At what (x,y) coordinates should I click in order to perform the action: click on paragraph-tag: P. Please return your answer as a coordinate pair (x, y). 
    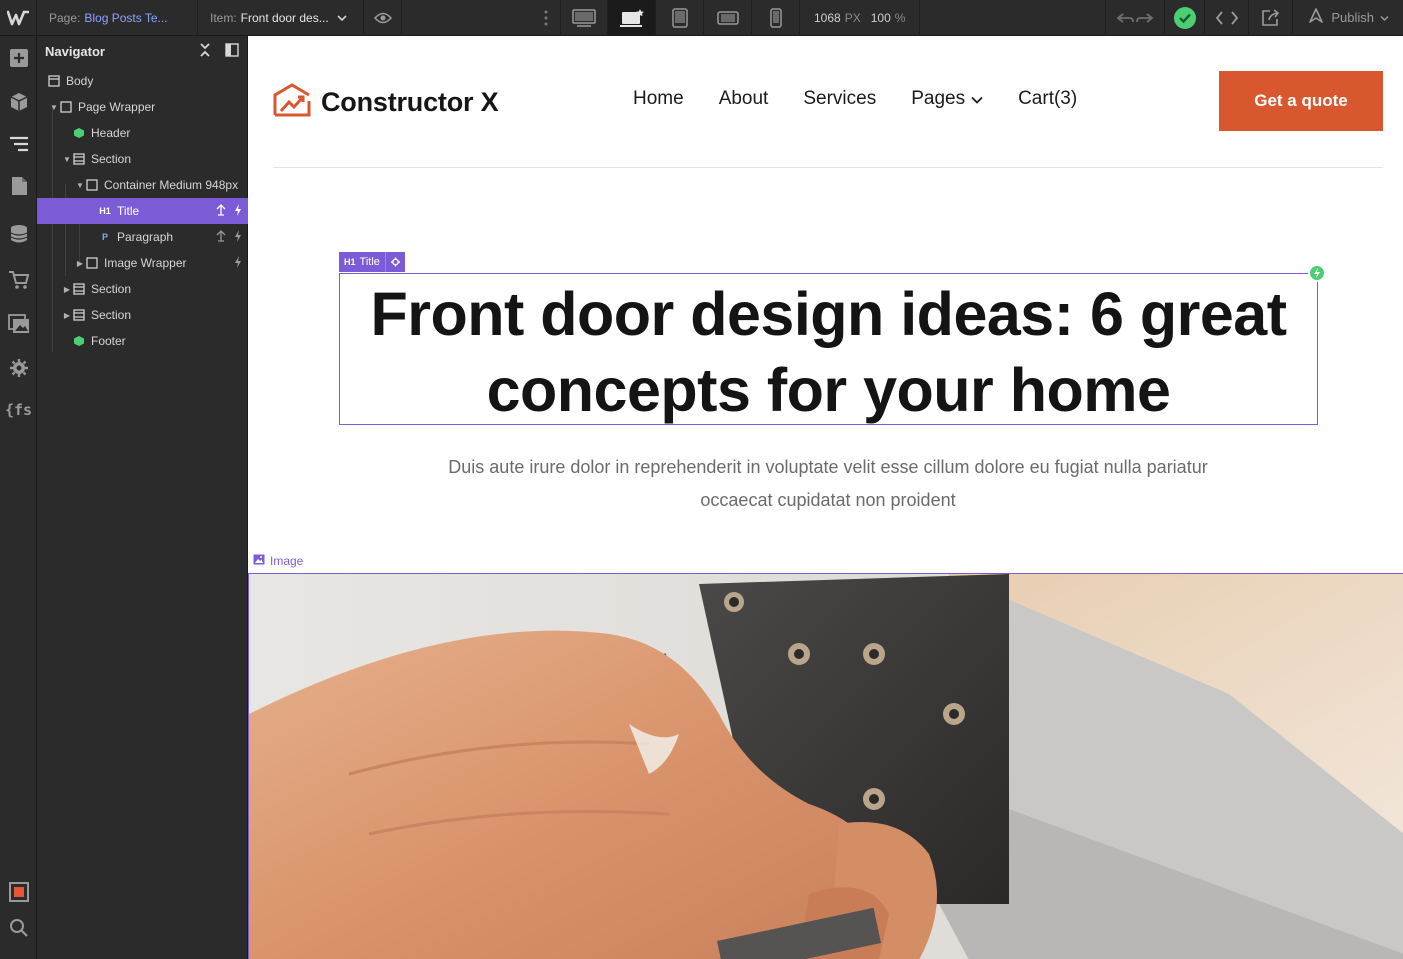
    Looking at the image, I should click on (104, 237).